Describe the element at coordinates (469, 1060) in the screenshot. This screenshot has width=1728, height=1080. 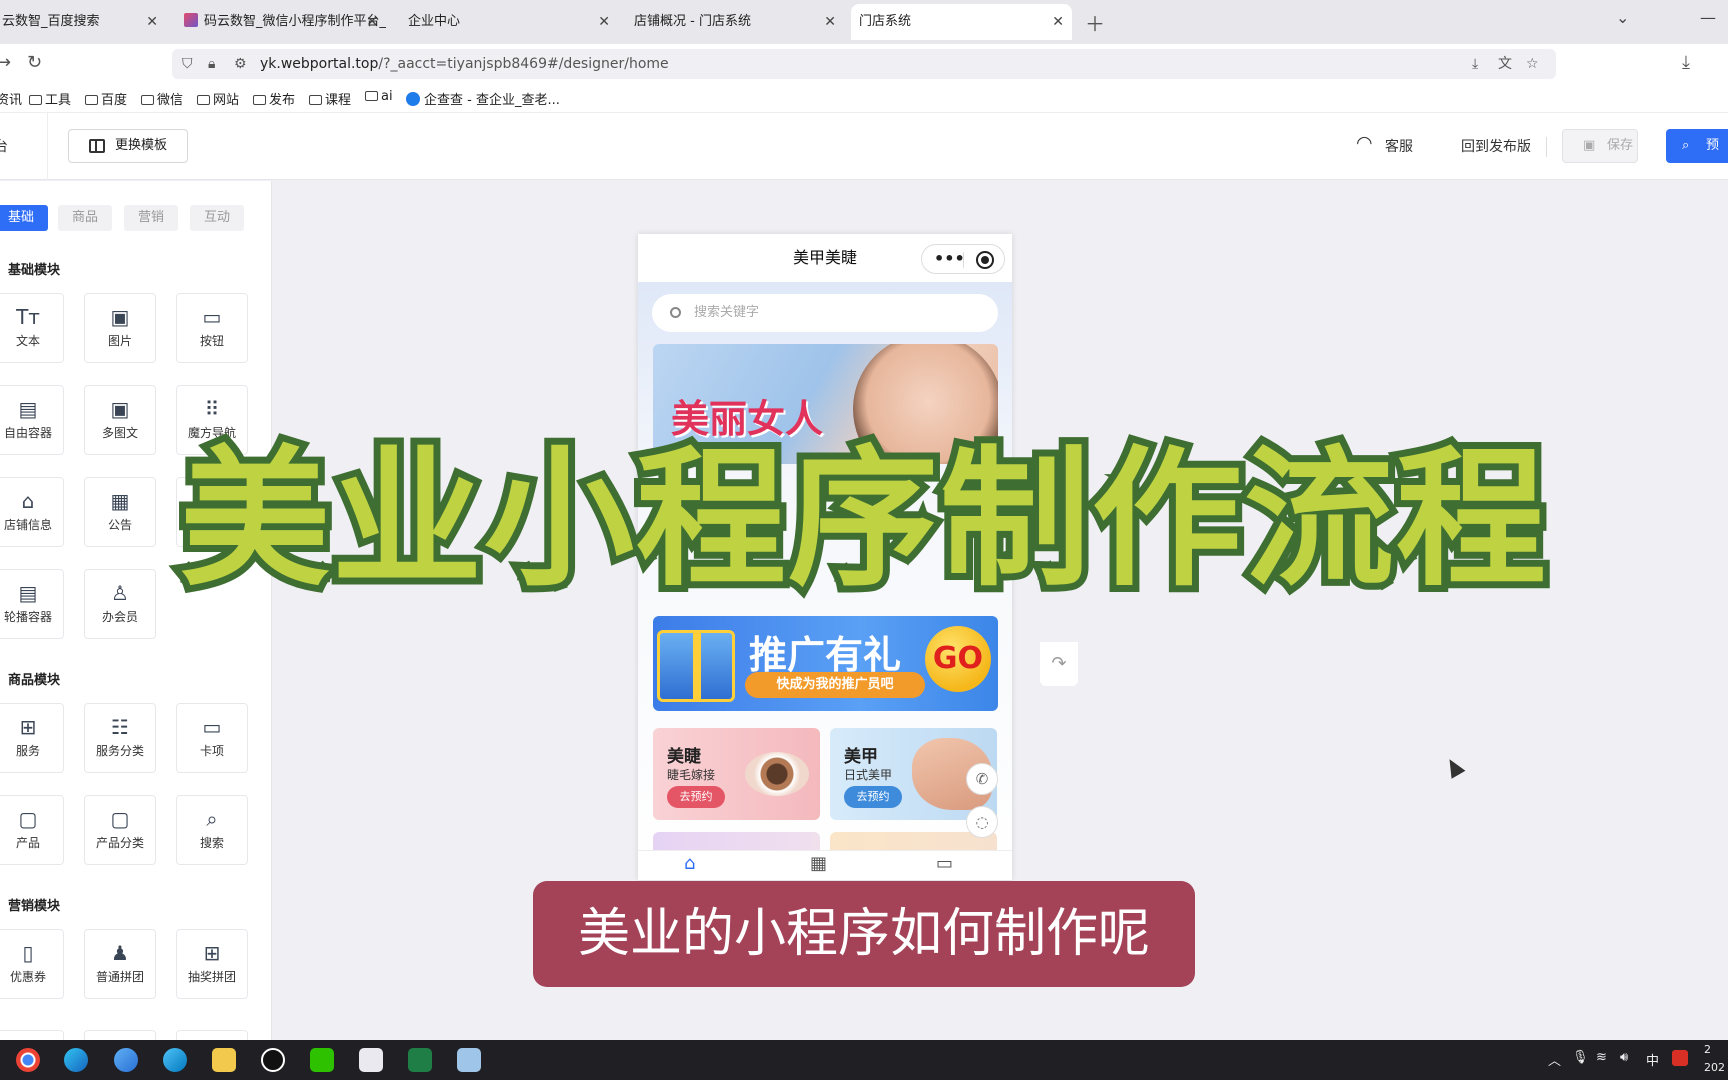
I see `notepad-icon` at that location.